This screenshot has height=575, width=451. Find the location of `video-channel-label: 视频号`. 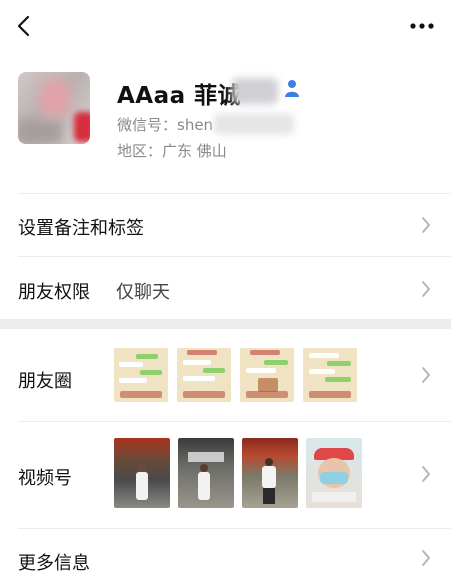

video-channel-label: 视频号 is located at coordinates (45, 478).